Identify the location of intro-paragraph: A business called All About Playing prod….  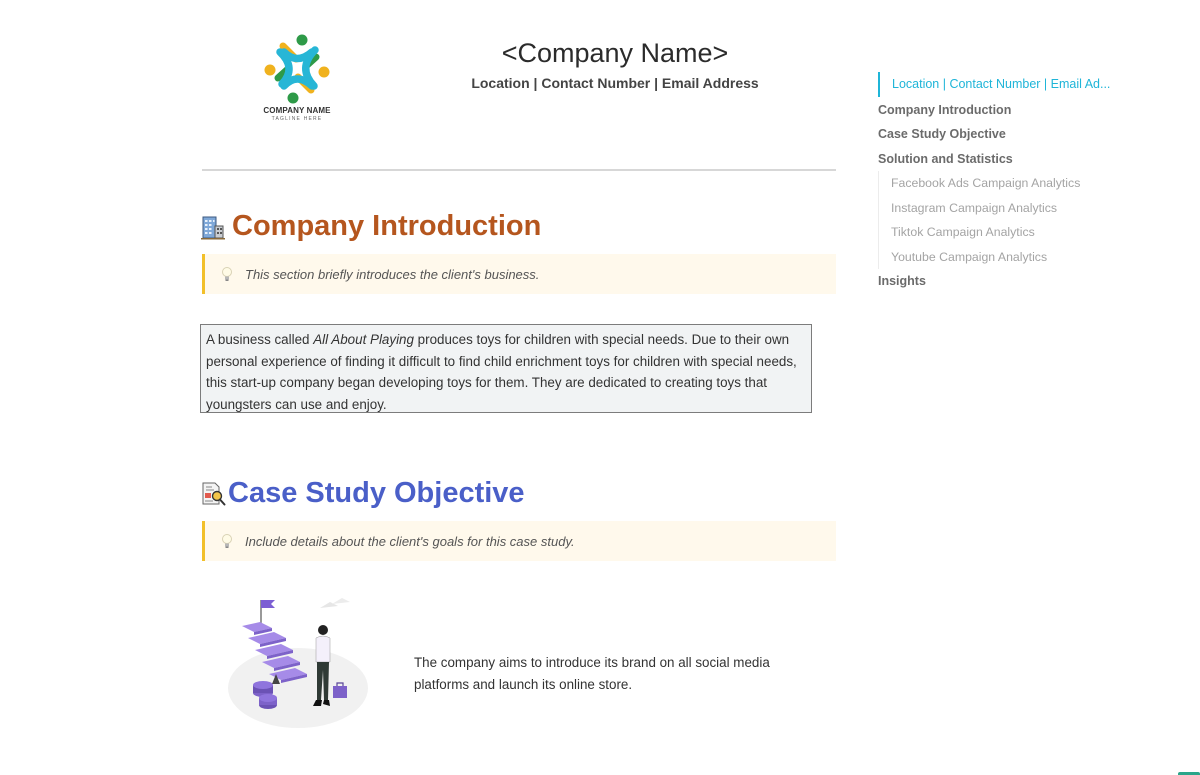
(506, 368).